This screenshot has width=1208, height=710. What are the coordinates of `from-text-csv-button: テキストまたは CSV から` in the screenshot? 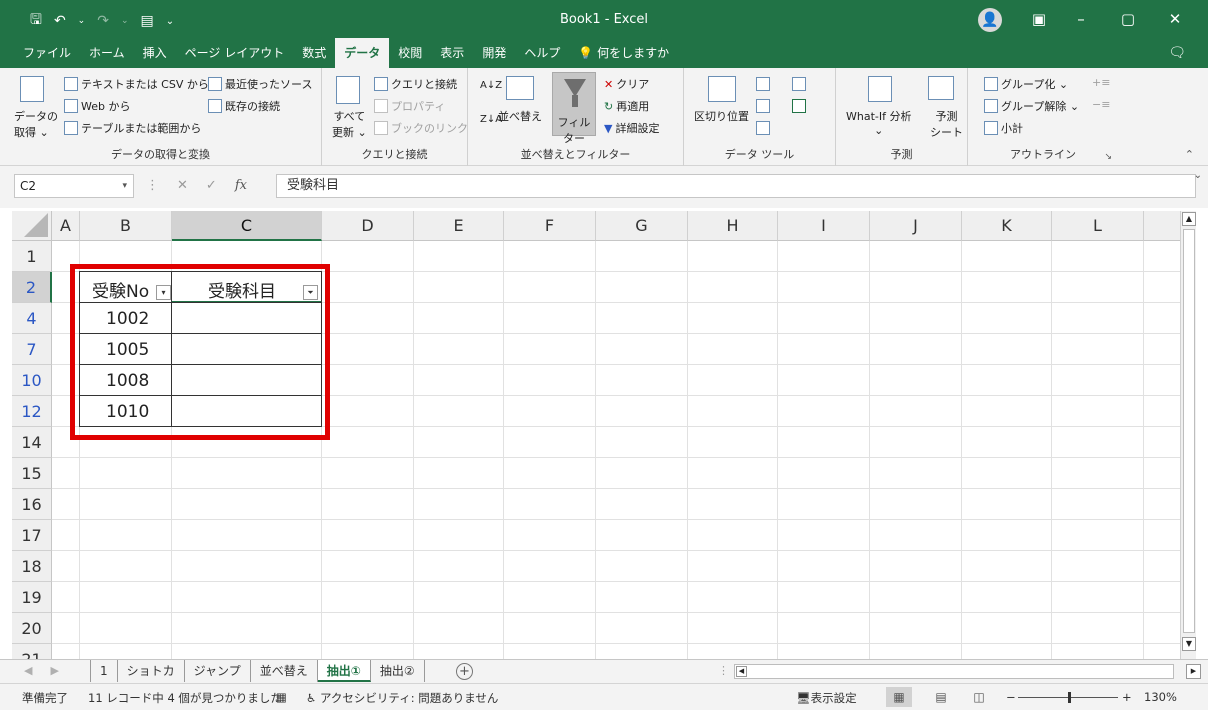 It's located at (136, 84).